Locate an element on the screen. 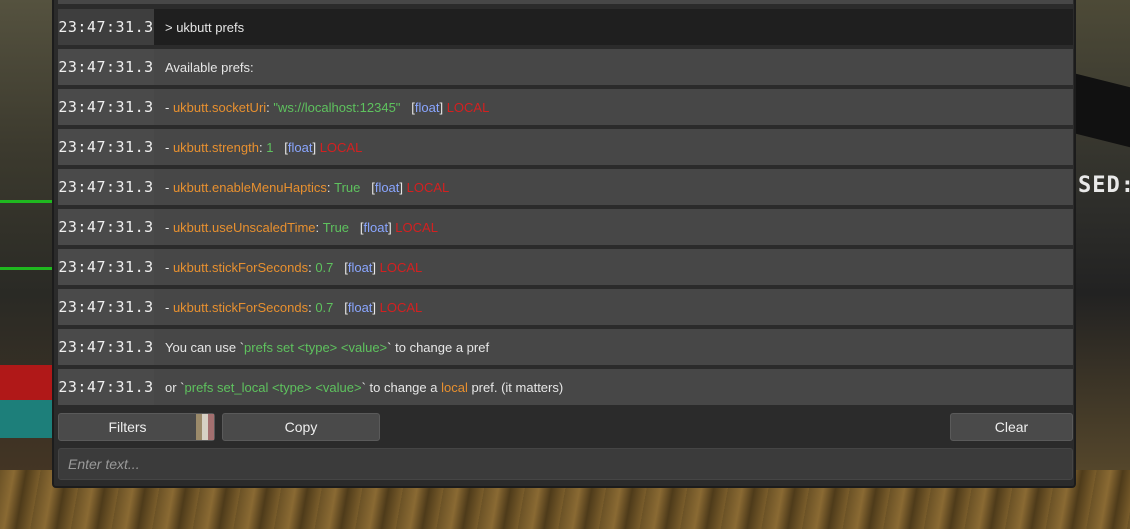  log-message-segment: Available prefs: is located at coordinates (209, 67).